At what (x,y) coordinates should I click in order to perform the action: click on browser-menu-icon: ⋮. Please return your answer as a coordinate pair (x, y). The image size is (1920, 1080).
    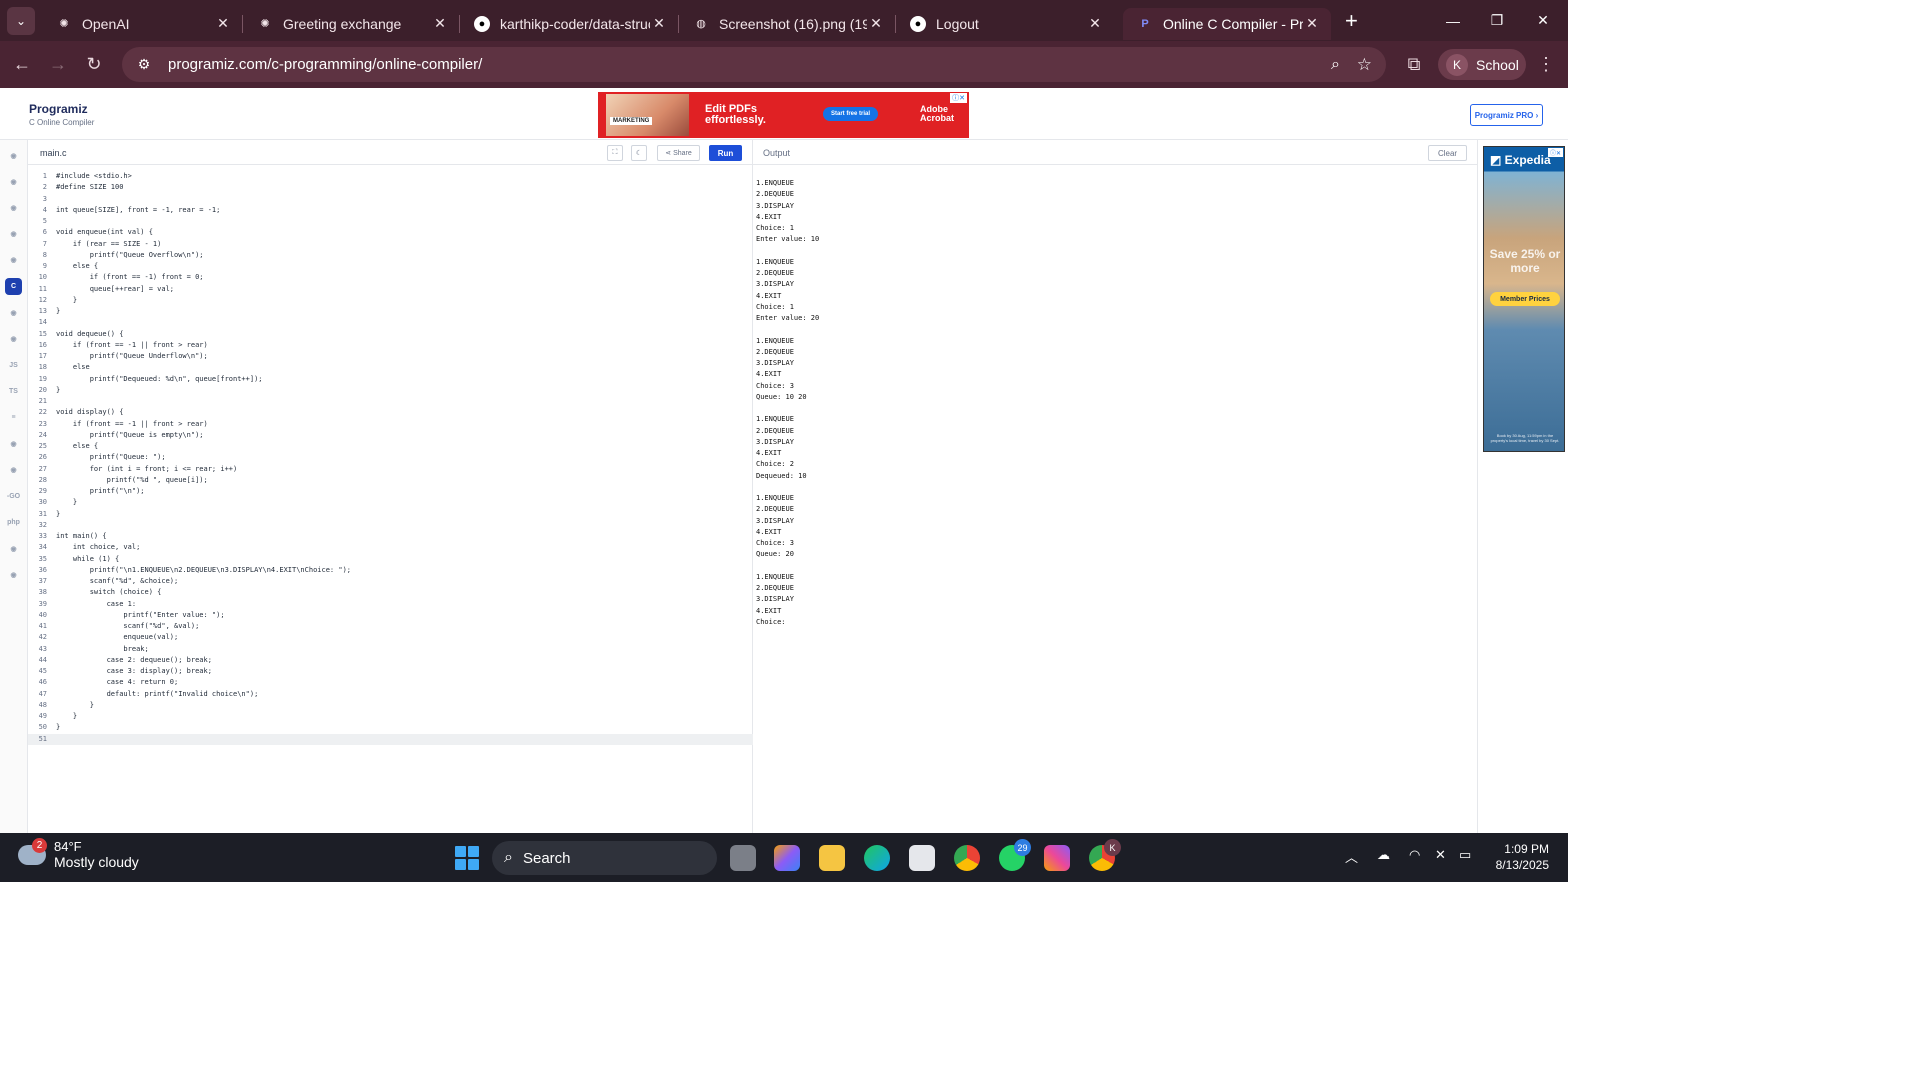
    Looking at the image, I should click on (1546, 64).